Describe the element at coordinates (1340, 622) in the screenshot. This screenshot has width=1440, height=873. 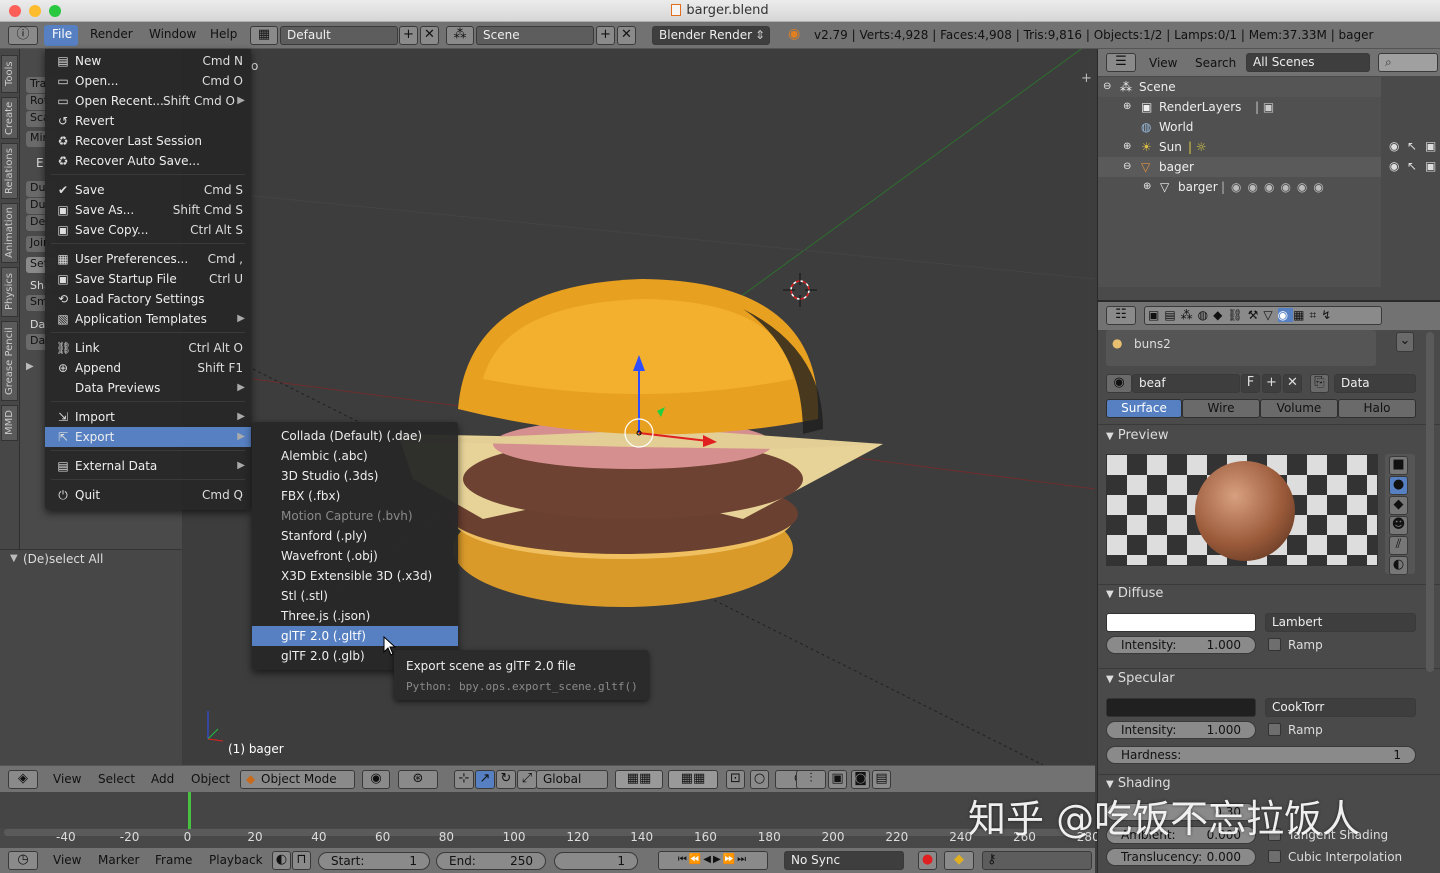
I see `diffuse-shader-select: Lambert` at that location.